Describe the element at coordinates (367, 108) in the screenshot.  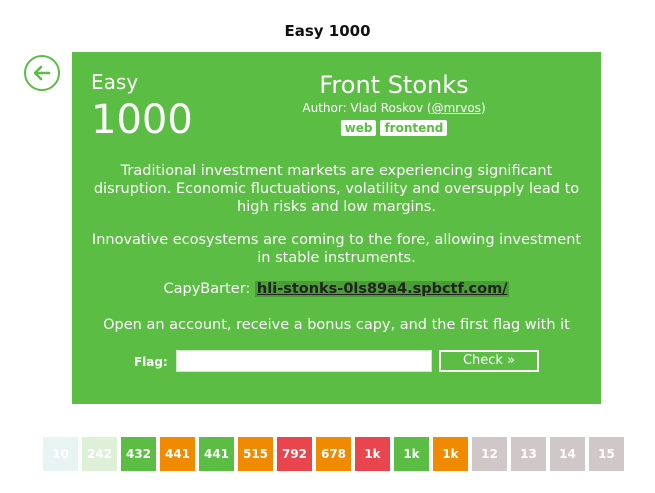
I see `author-prefix: Author: Vlad Roskov (` at that location.